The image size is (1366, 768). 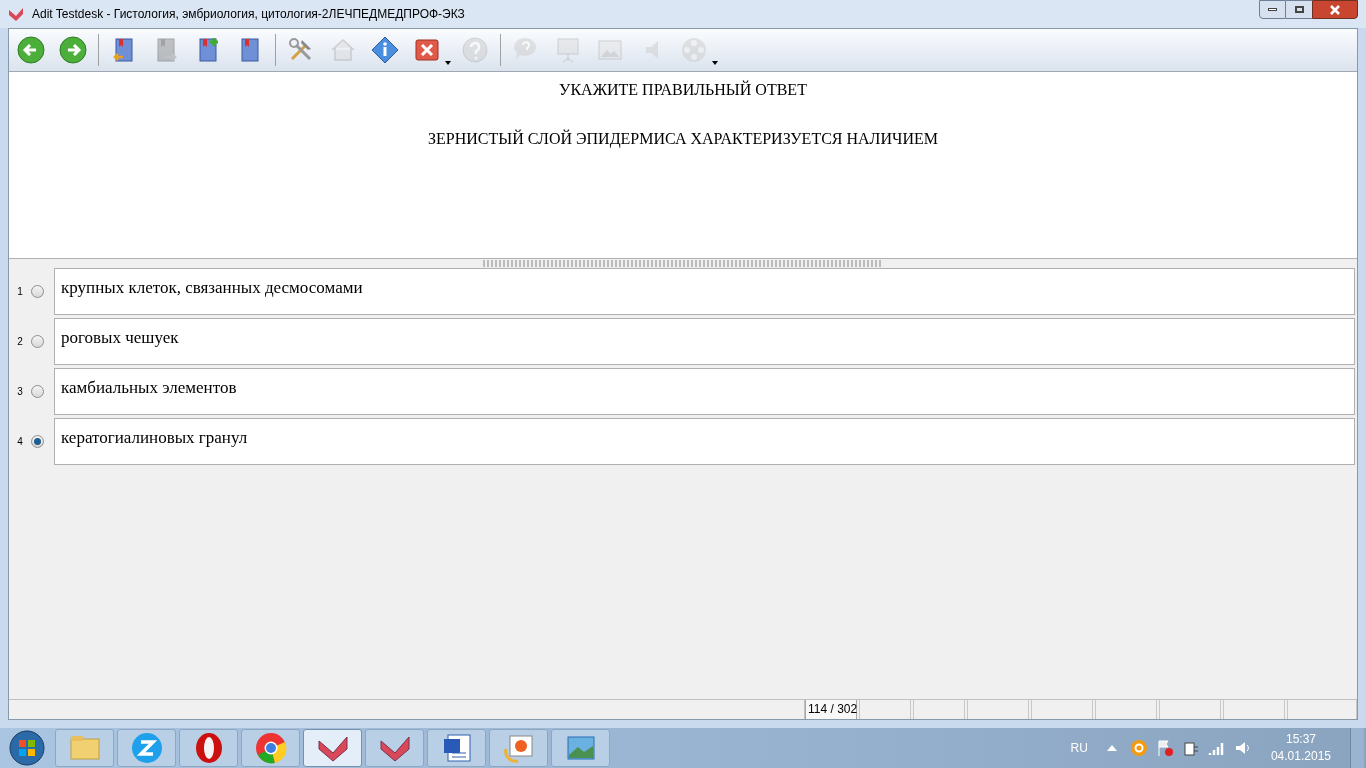 I want to click on clock-date: 04.01.2015, so click(x=1300, y=756).